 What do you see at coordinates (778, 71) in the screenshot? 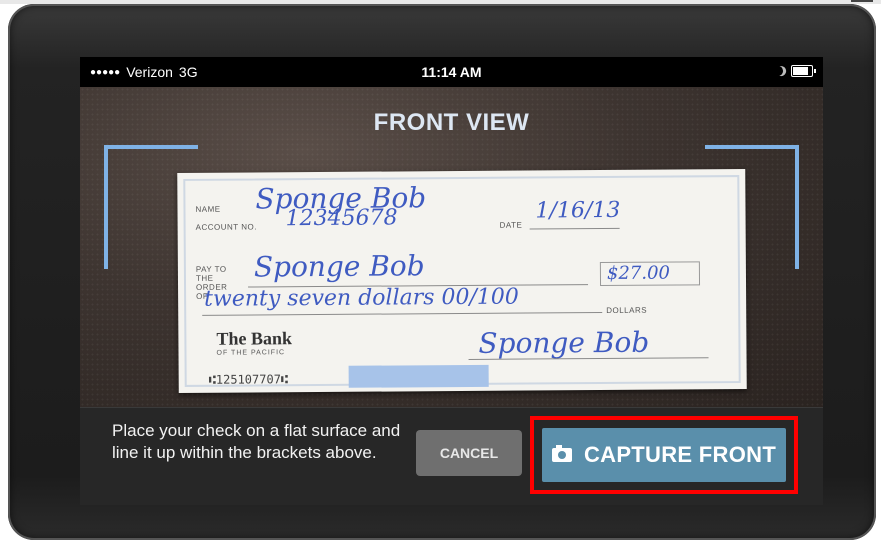
I see `do-not-disturb-icon` at bounding box center [778, 71].